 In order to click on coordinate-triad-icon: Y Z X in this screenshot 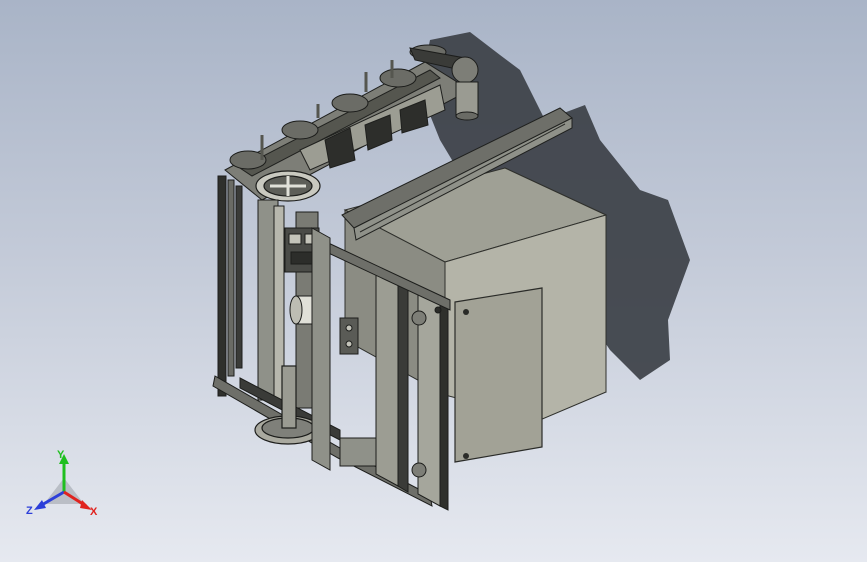, I will do `click(62, 483)`.